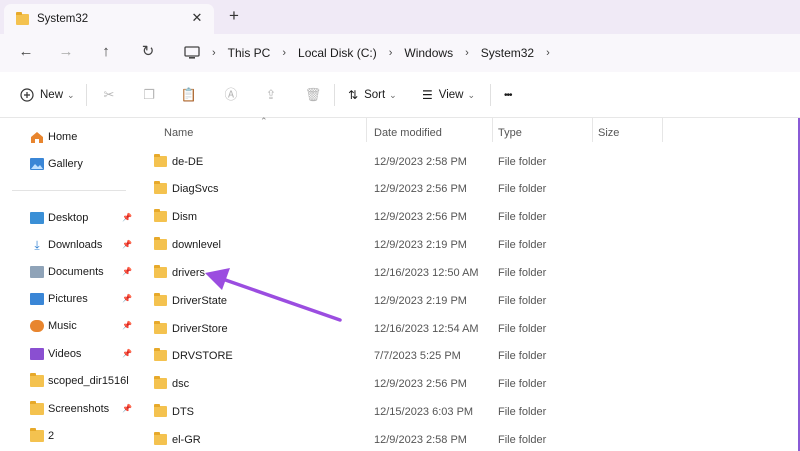 This screenshot has height=451, width=800. What do you see at coordinates (375, 95) in the screenshot?
I see `sort-label: Sort` at bounding box center [375, 95].